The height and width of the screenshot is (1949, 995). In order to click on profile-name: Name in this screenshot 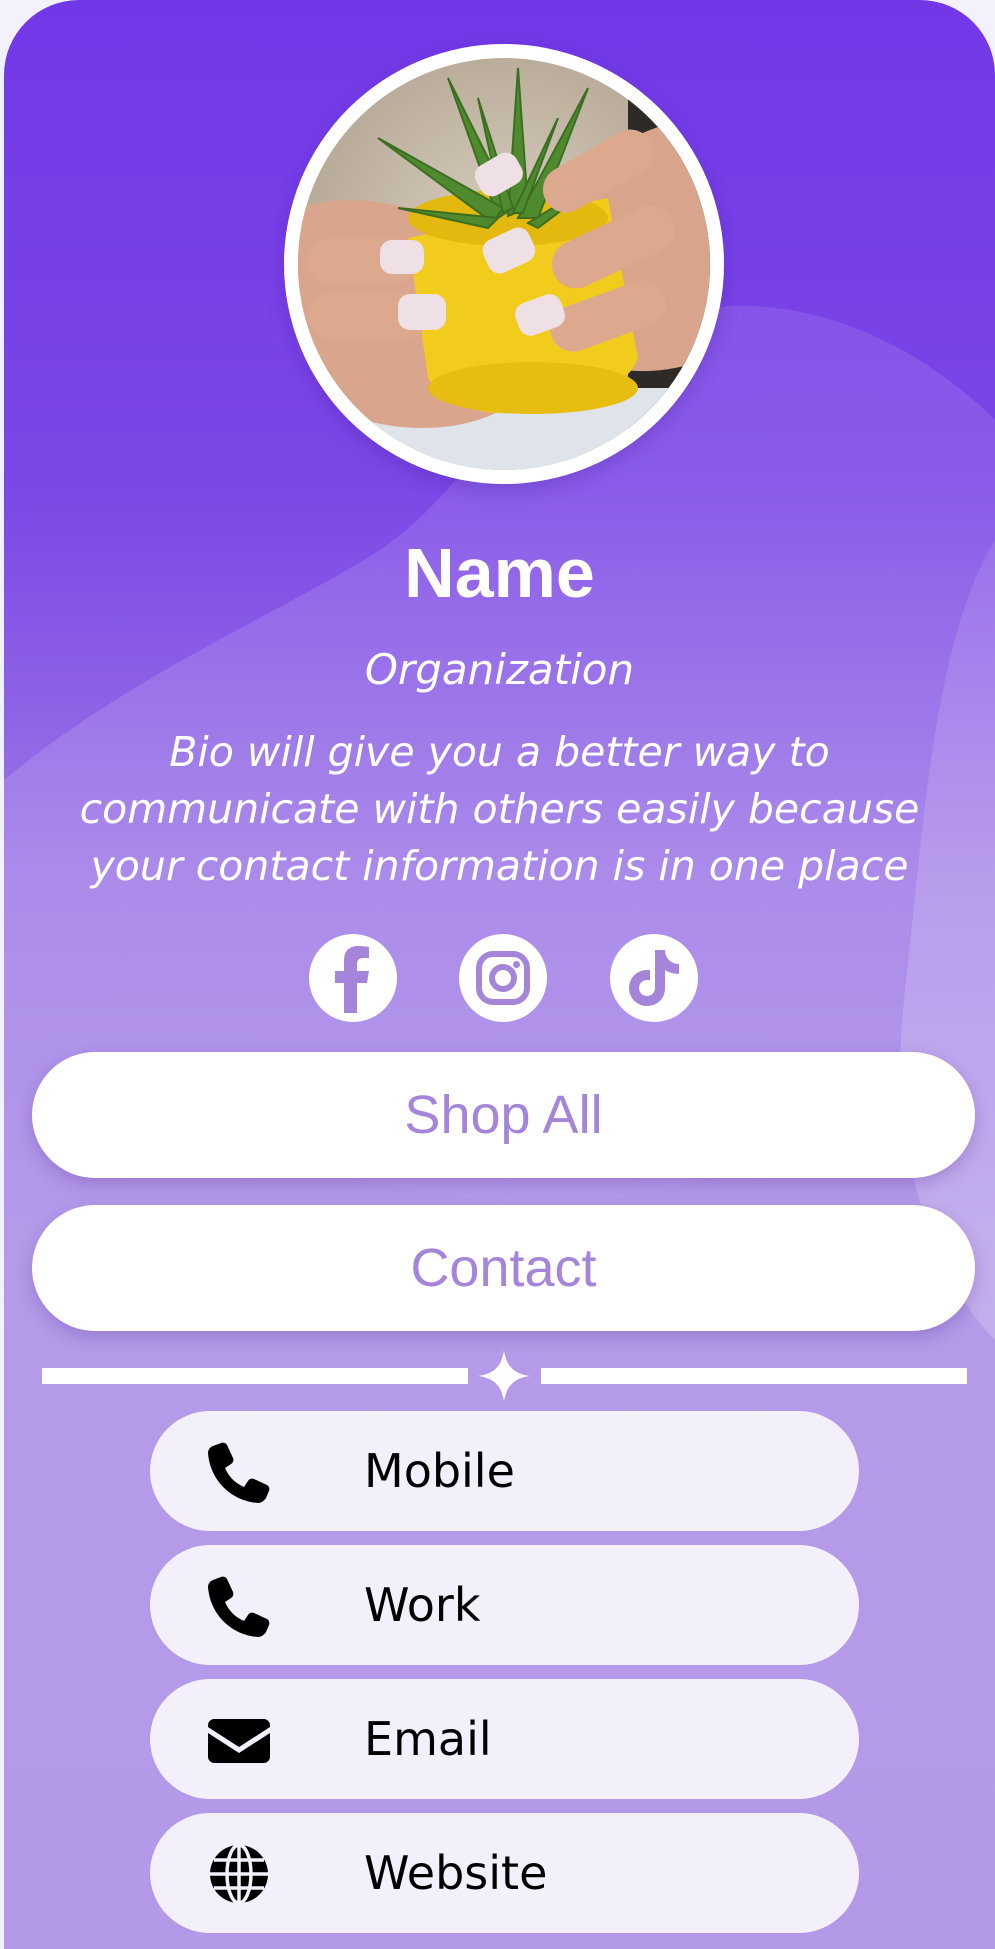, I will do `click(499, 573)`.